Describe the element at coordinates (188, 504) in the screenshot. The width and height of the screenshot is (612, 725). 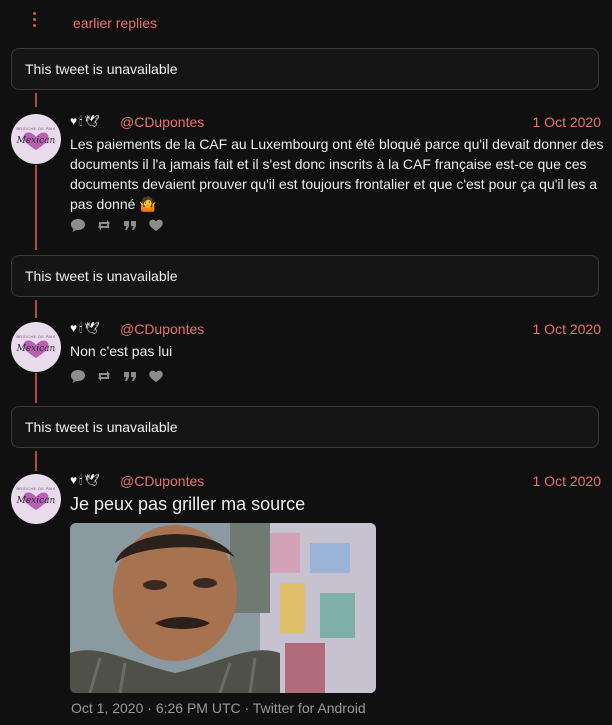
I see `tweet-text: Je peux pas griller ma source` at that location.